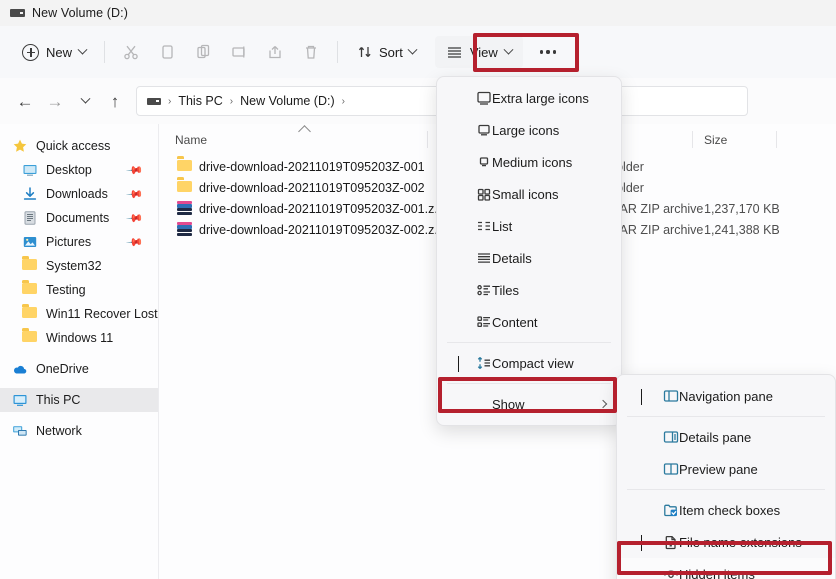  Describe the element at coordinates (529, 404) in the screenshot. I see `menu-item-show: Show` at that location.